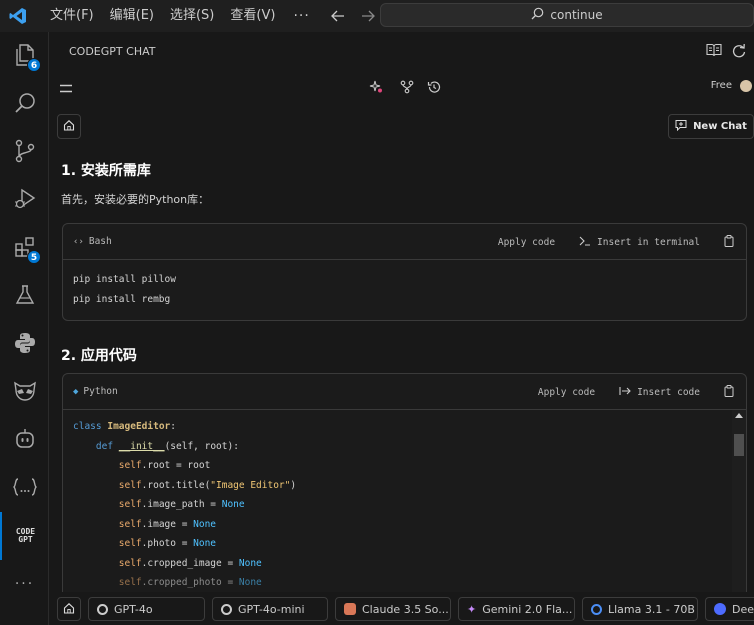 This screenshot has width=754, height=625. What do you see at coordinates (739, 415) in the screenshot?
I see `scroll-up-arrow-icon` at bounding box center [739, 415].